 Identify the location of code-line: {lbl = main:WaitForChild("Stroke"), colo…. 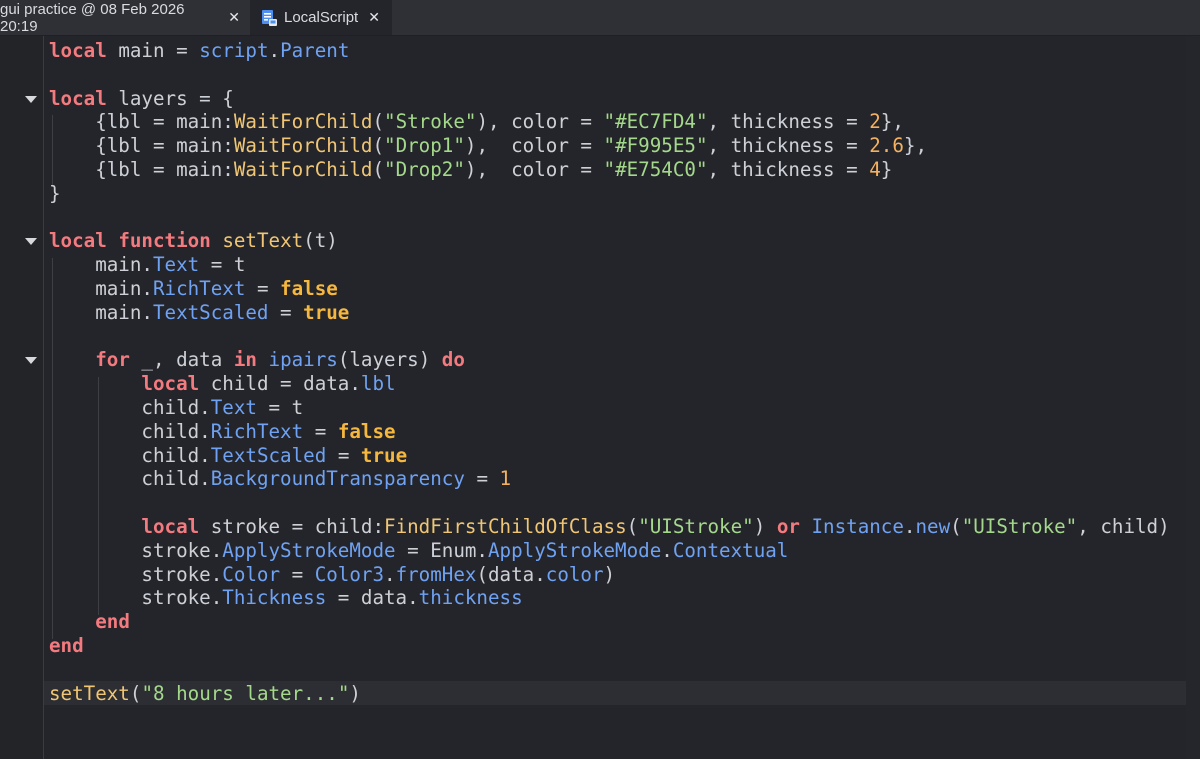
(609, 122).